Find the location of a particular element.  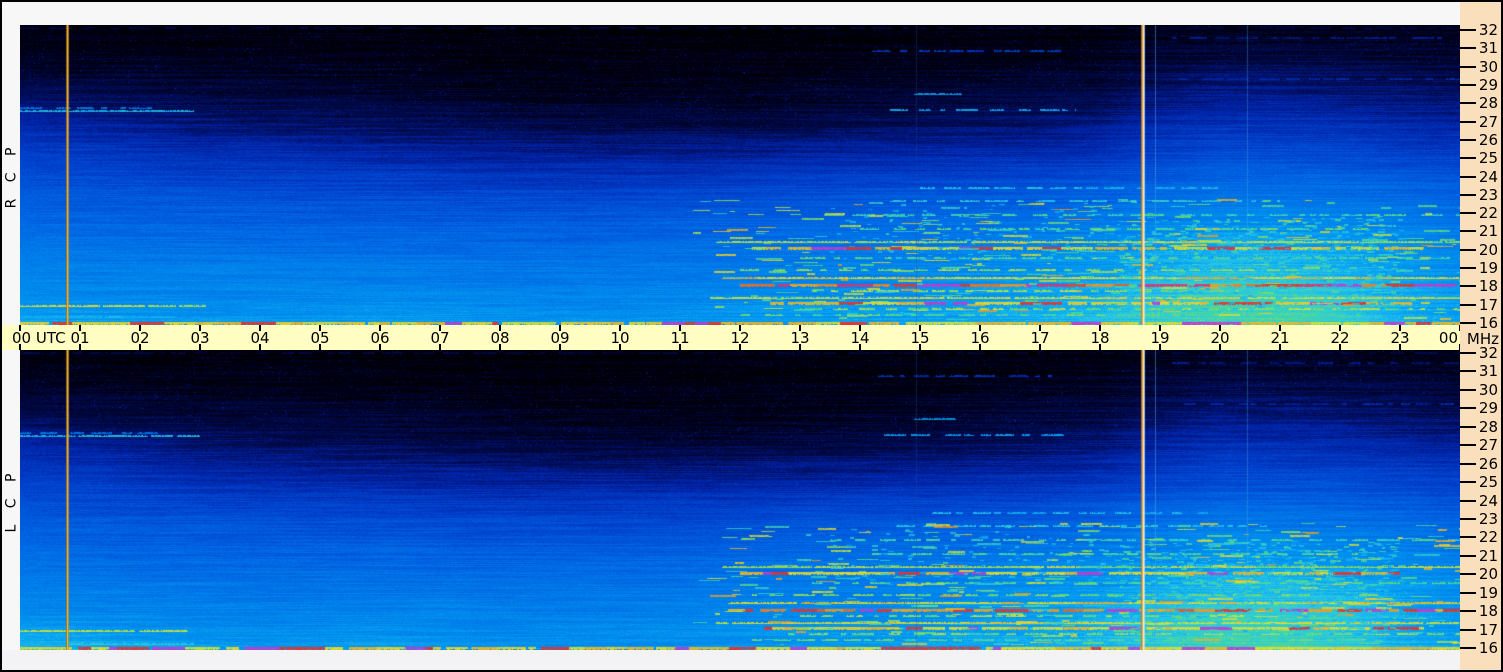

time-tick-label: 00 is located at coordinates (1448, 338).